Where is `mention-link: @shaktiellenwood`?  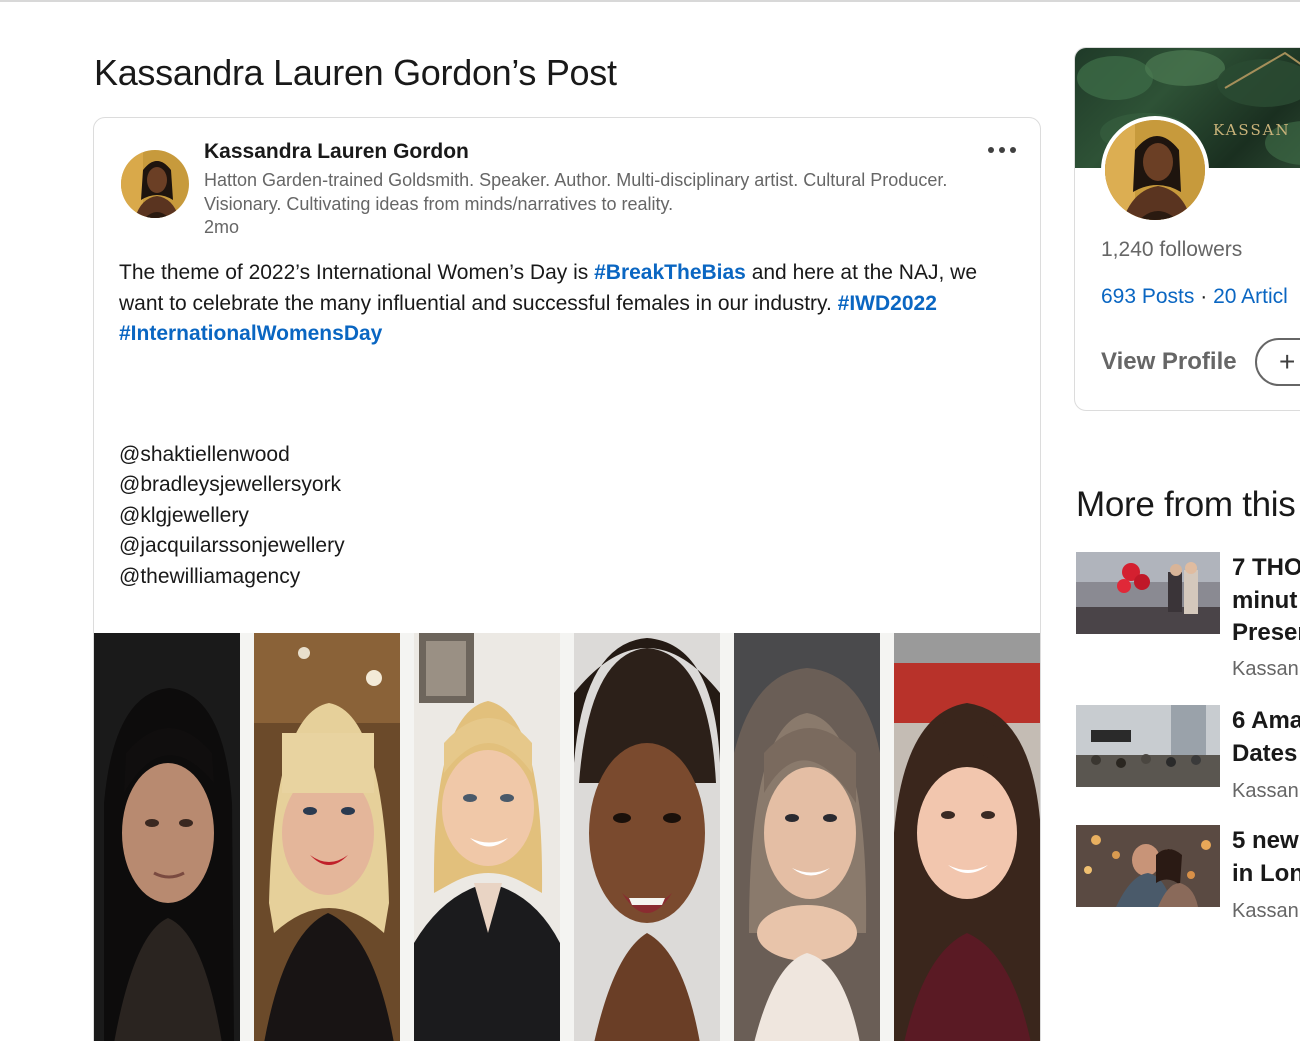
mention-link: @shaktiellenwood is located at coordinates (232, 455).